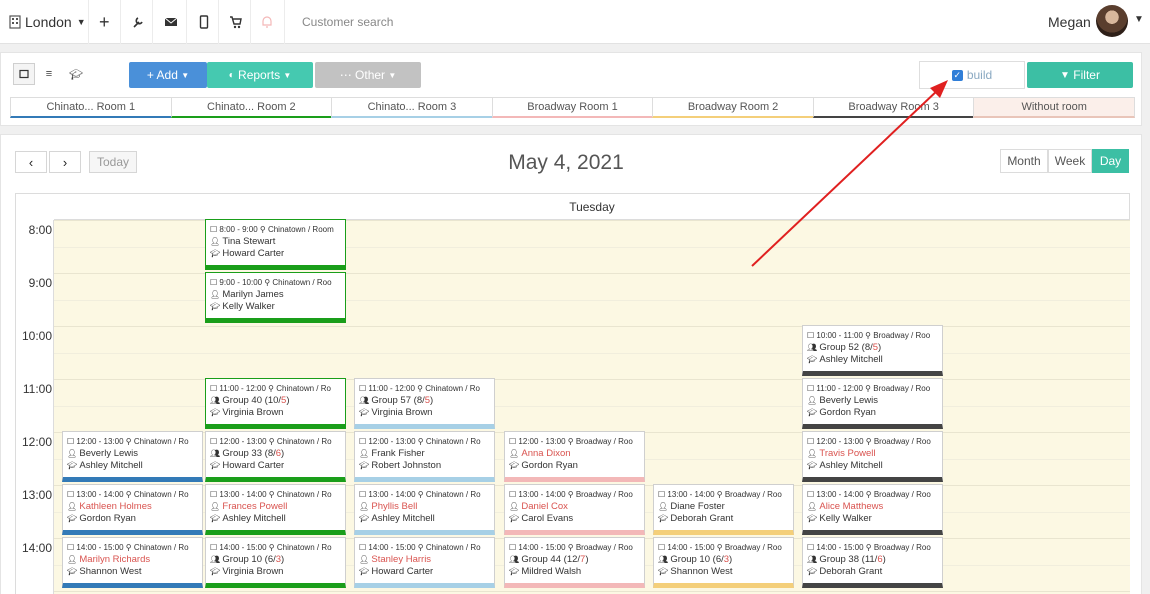  I want to click on event-name: Group 40, so click(242, 400).